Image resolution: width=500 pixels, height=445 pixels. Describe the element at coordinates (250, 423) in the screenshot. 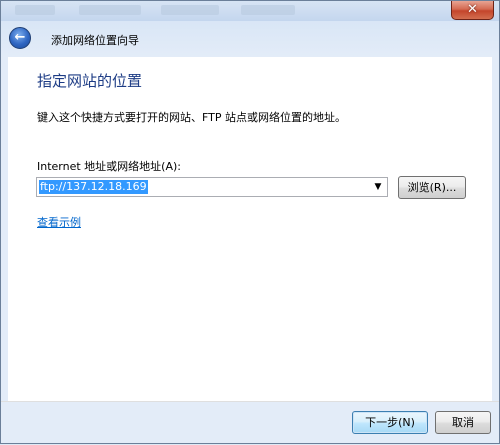

I see `wizard-footer: 下一步(N) 取消` at that location.